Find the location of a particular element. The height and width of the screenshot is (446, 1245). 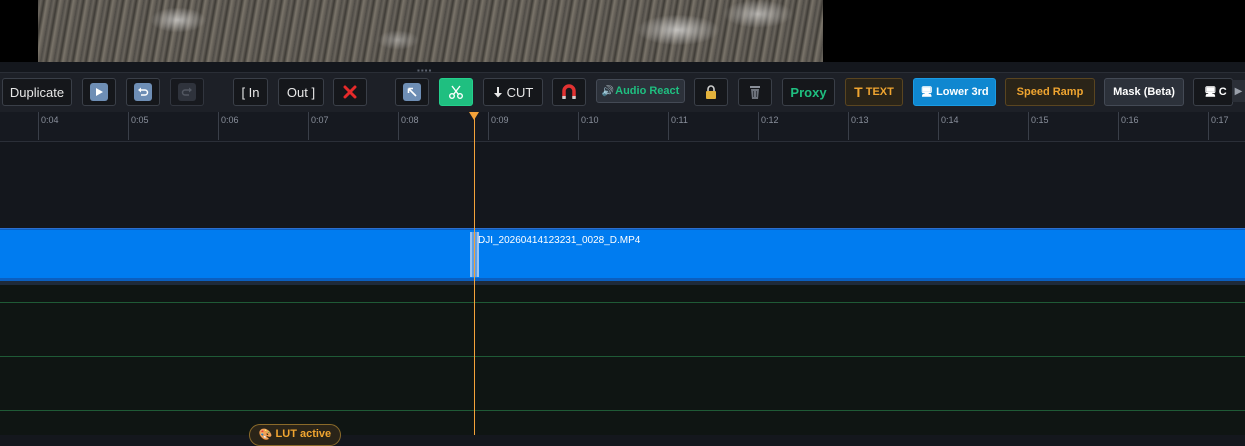

duplicate-label: Duplicate is located at coordinates (37, 92).